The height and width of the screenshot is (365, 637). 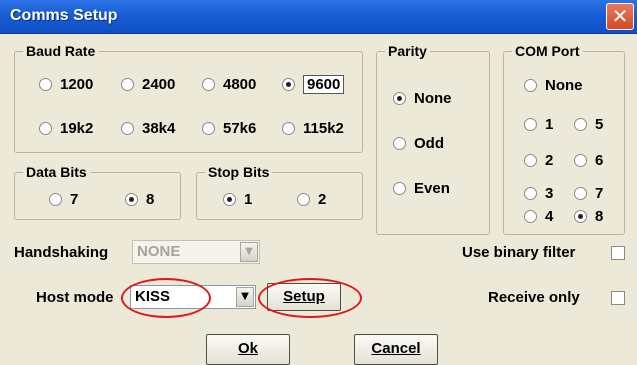 What do you see at coordinates (77, 128) in the screenshot?
I see `baud-label: 19k2` at bounding box center [77, 128].